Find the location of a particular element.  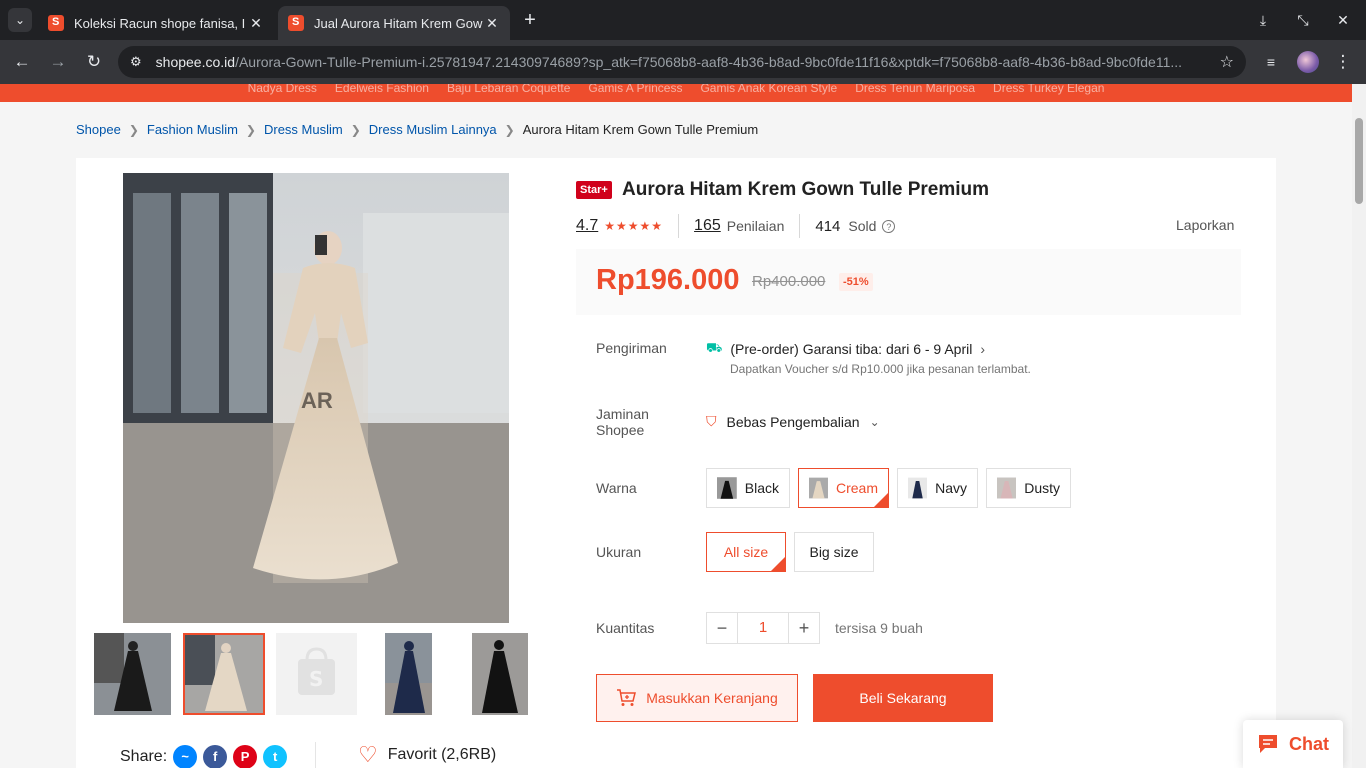

chat-icon is located at coordinates (1268, 744).